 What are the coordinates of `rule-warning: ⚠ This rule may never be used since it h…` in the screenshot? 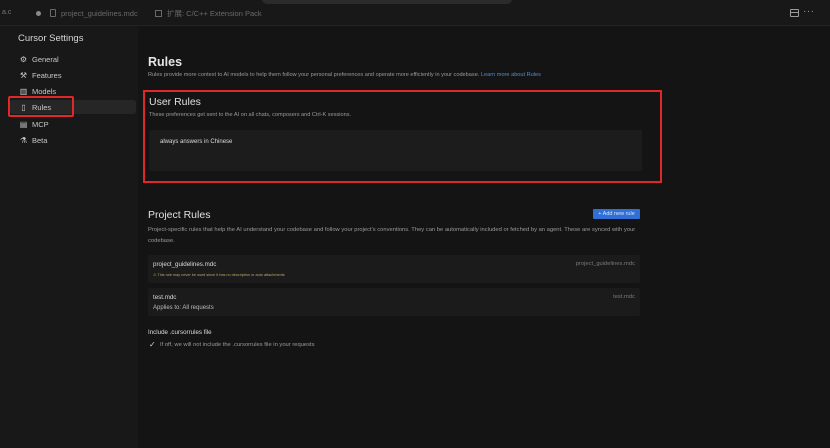 It's located at (219, 275).